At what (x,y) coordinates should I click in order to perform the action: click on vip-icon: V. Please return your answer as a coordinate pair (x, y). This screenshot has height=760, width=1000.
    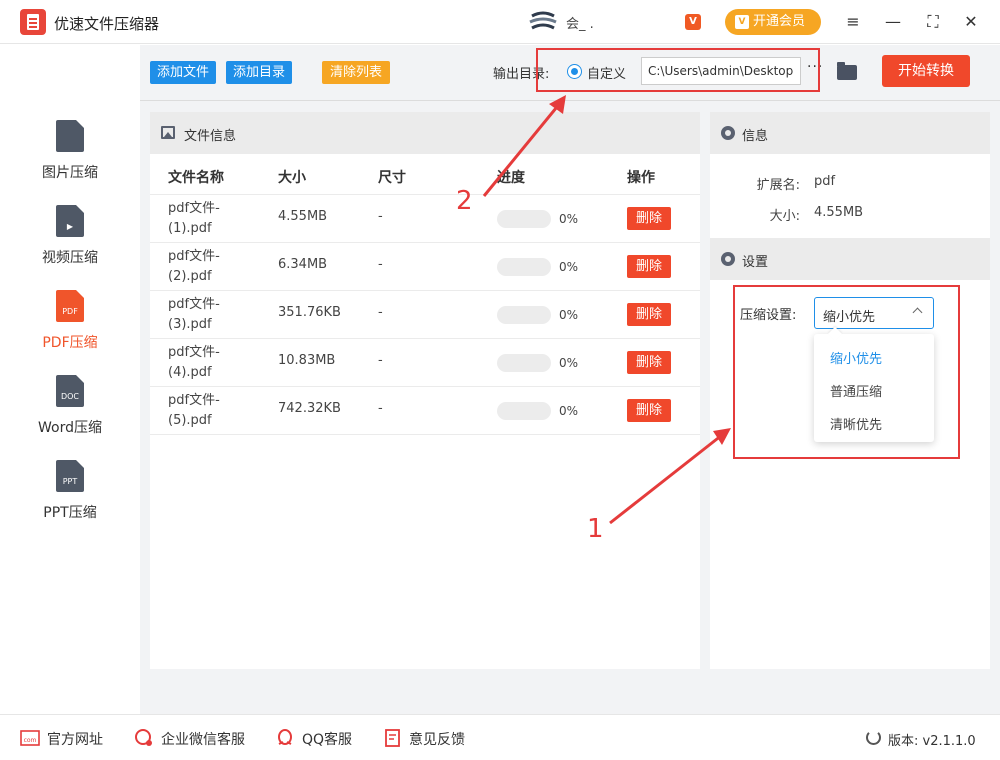
    Looking at the image, I should click on (742, 22).